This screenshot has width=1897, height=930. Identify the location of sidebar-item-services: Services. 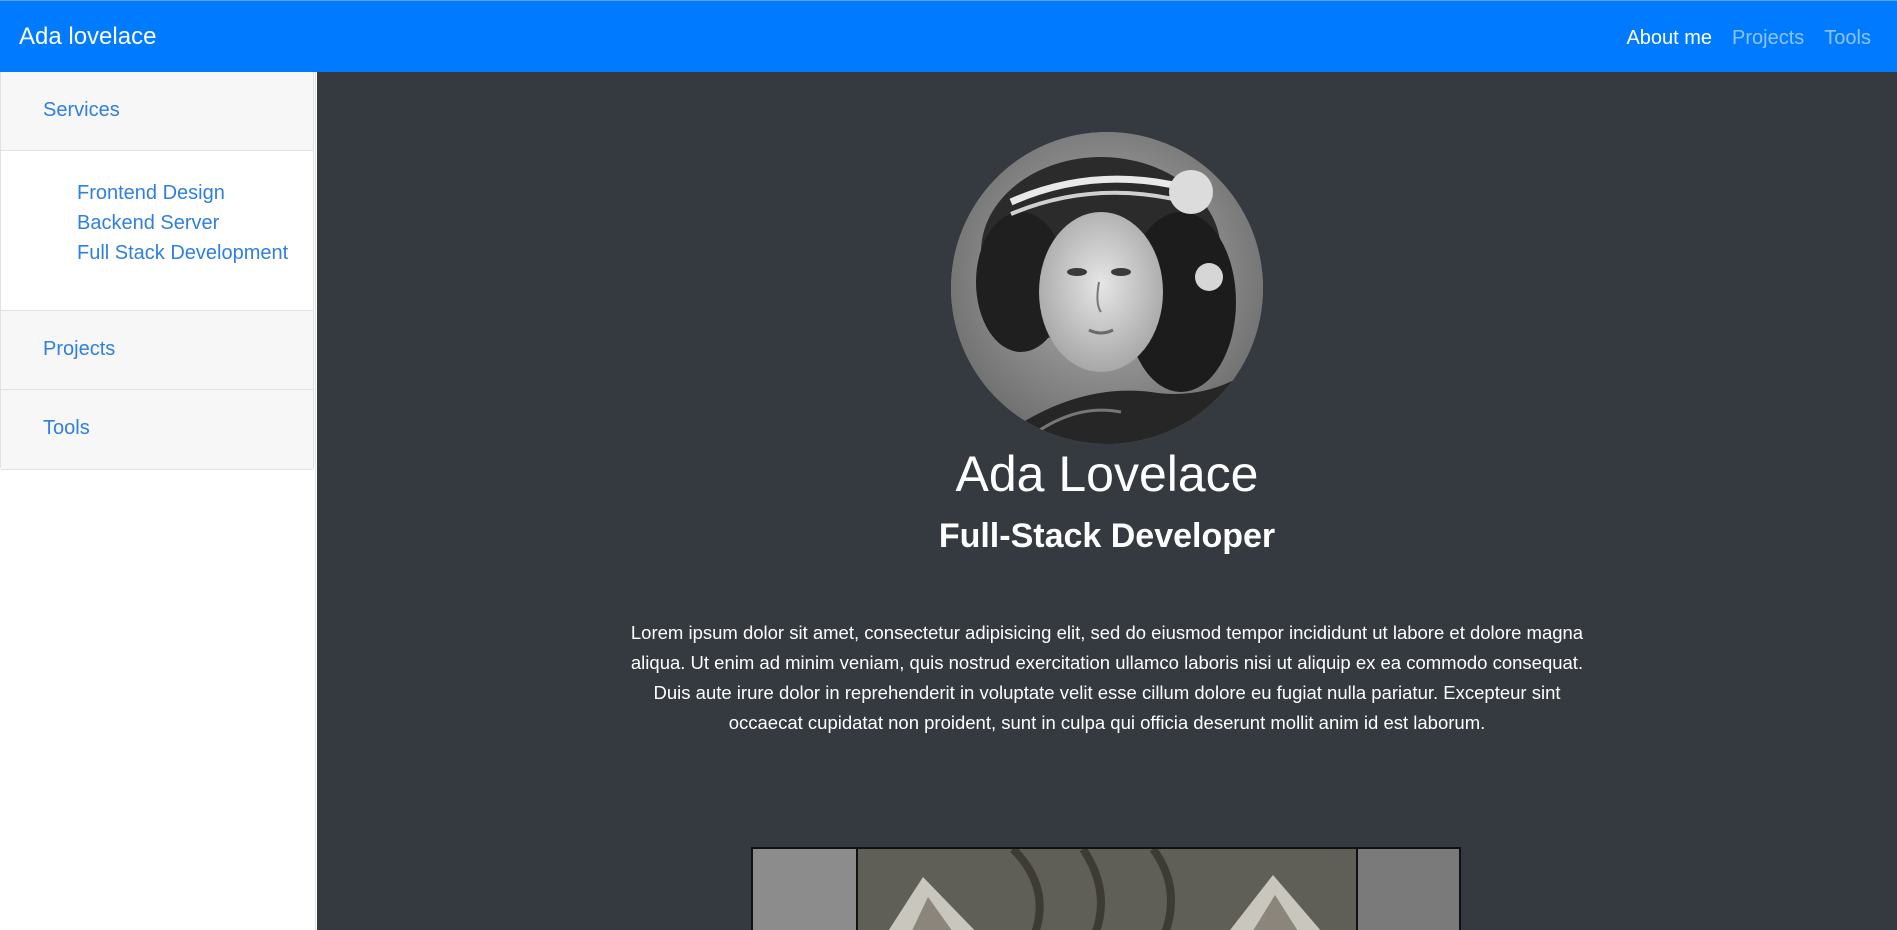
(81, 110).